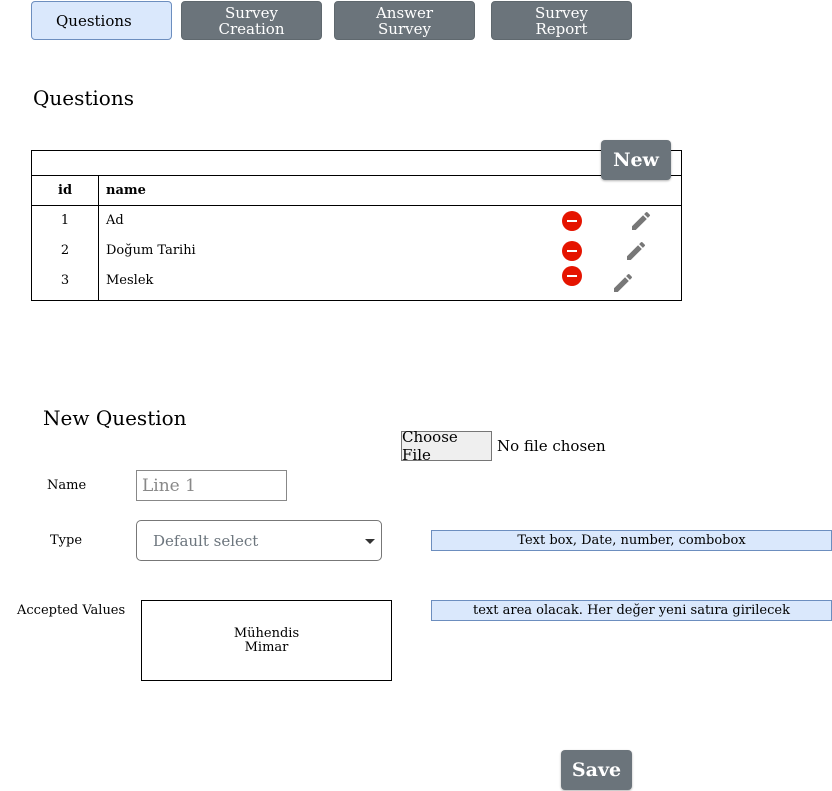 The width and height of the screenshot is (832, 791). I want to click on questions-title: Questions, so click(83, 98).